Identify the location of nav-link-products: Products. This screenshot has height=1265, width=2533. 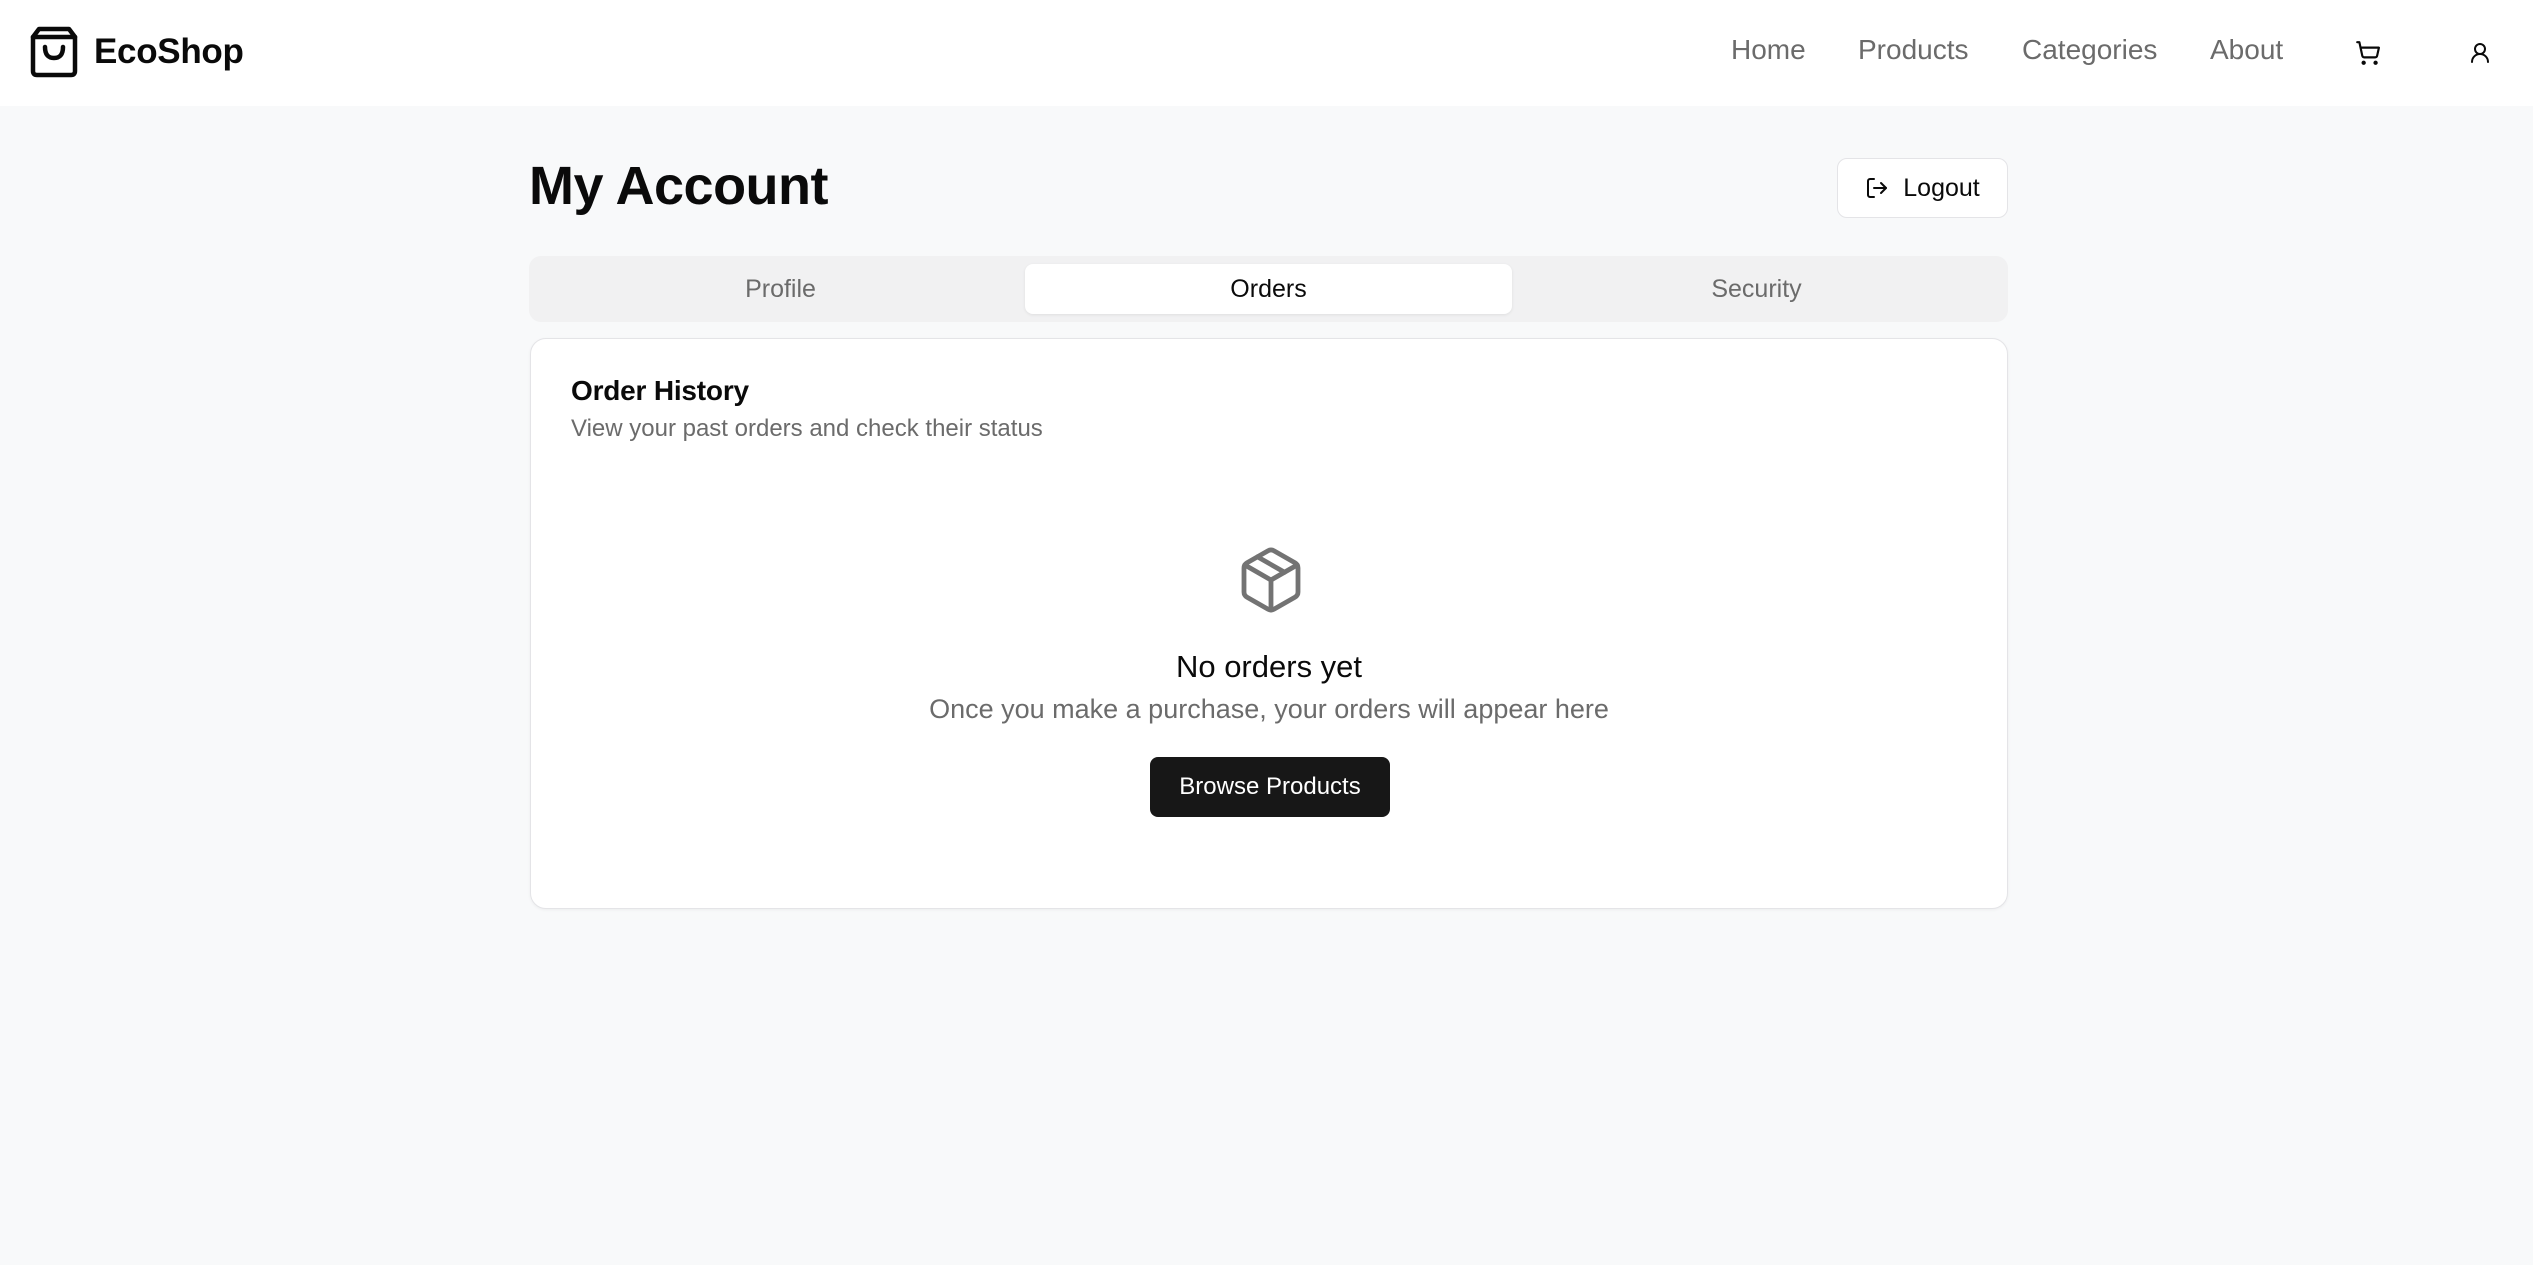
(1913, 50).